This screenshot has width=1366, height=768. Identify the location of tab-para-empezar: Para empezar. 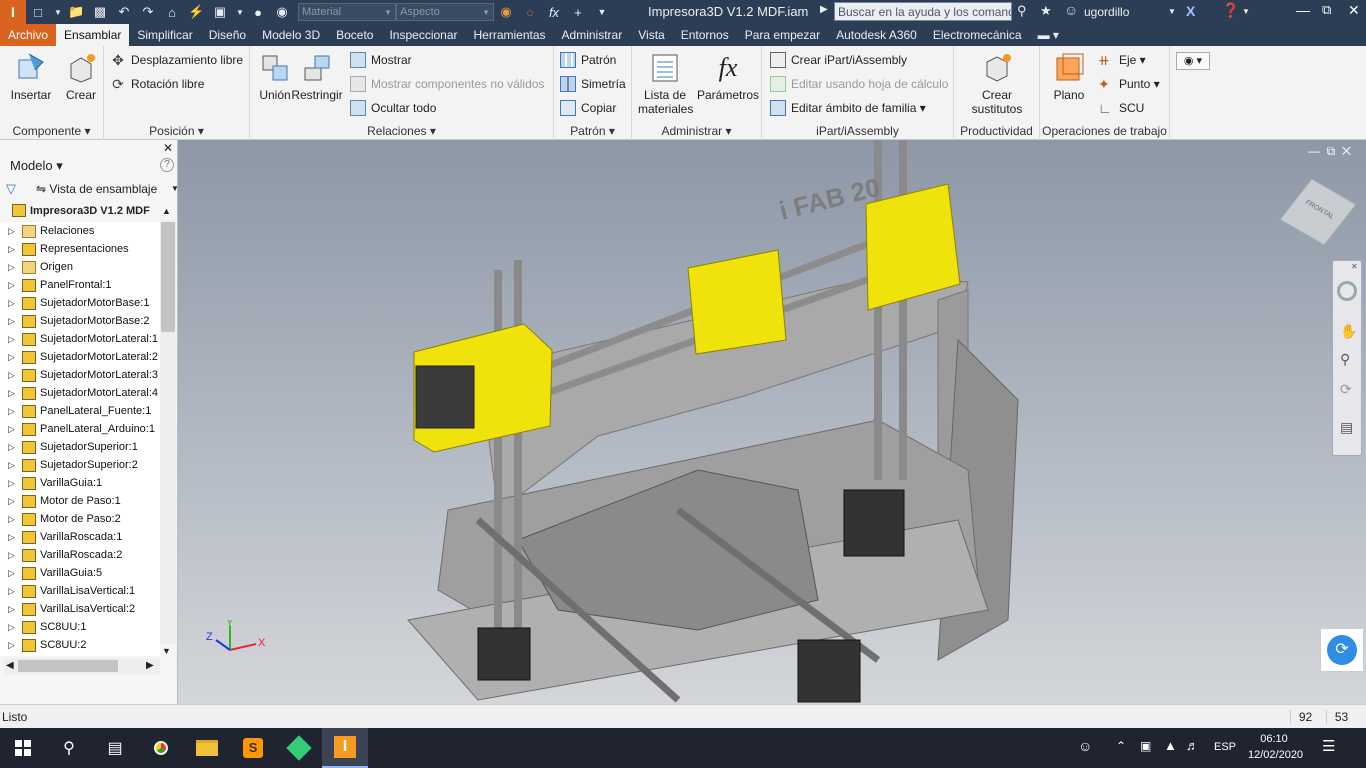
(782, 35).